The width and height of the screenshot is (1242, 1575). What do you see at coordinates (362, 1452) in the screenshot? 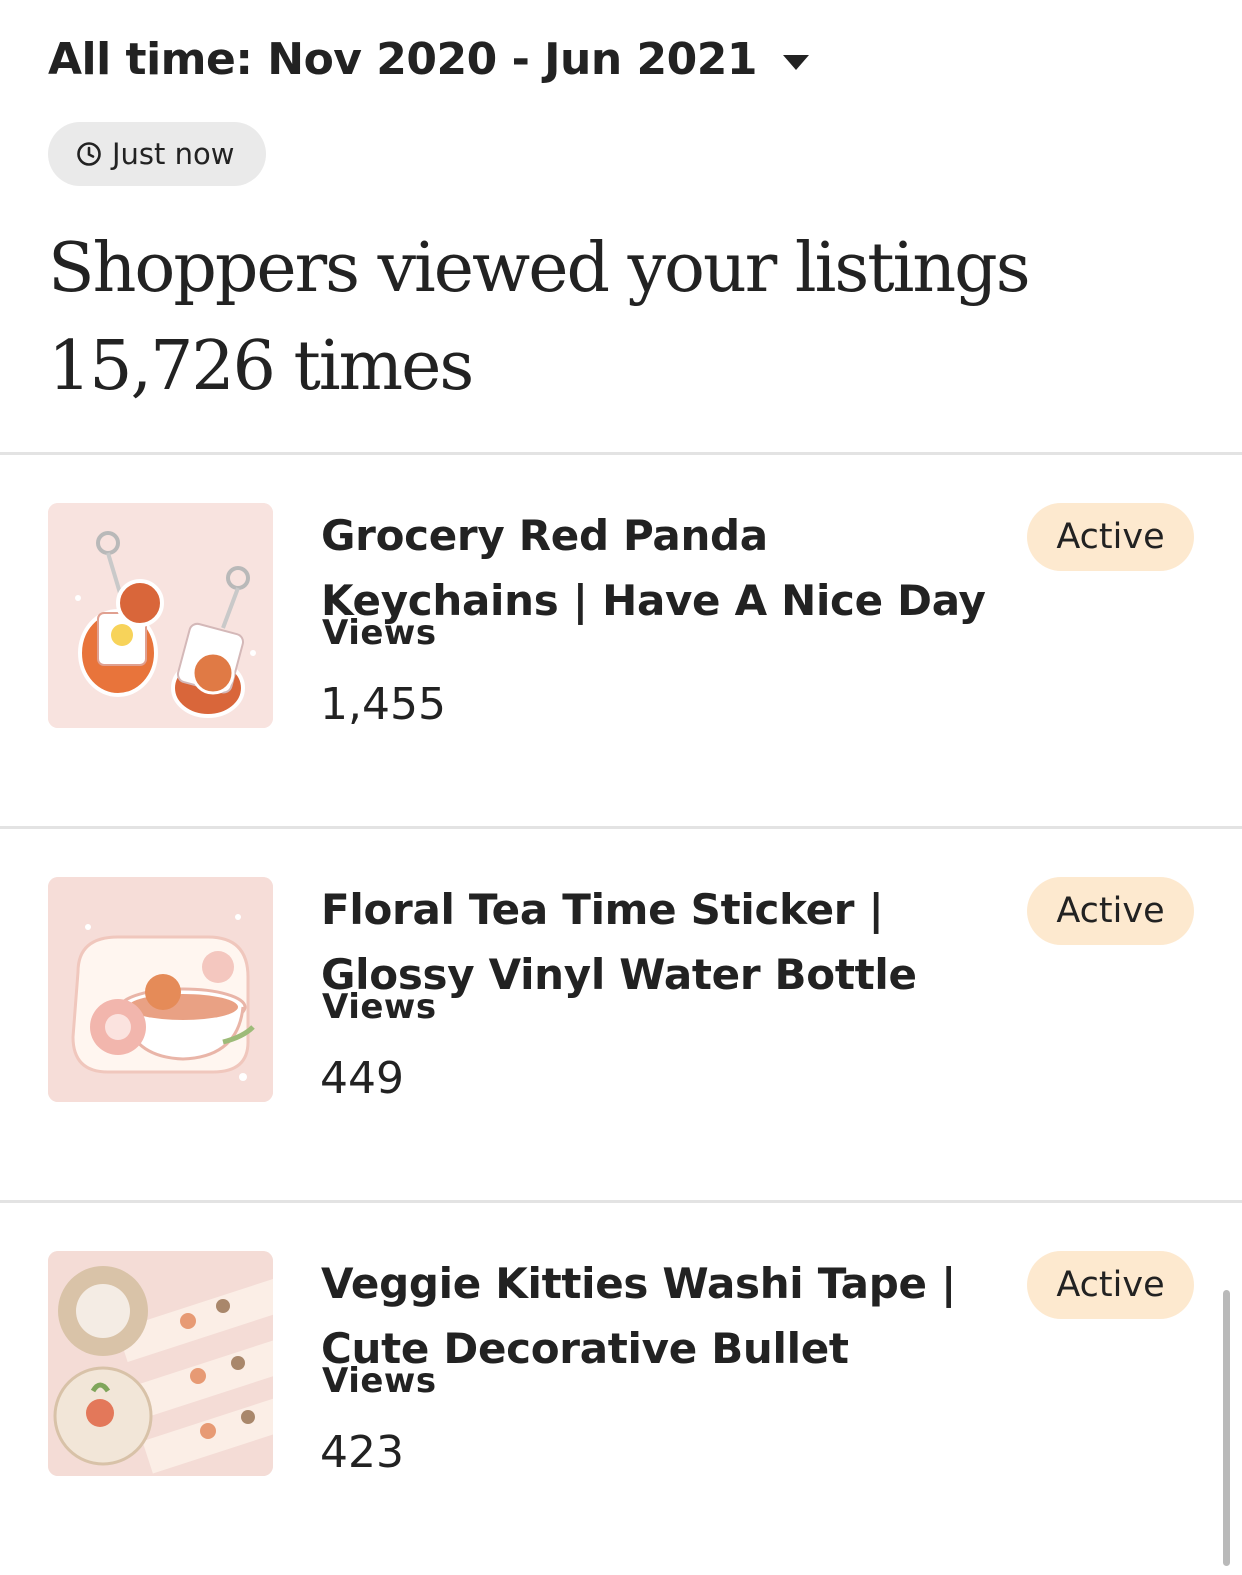
I see `views-count: 423` at bounding box center [362, 1452].